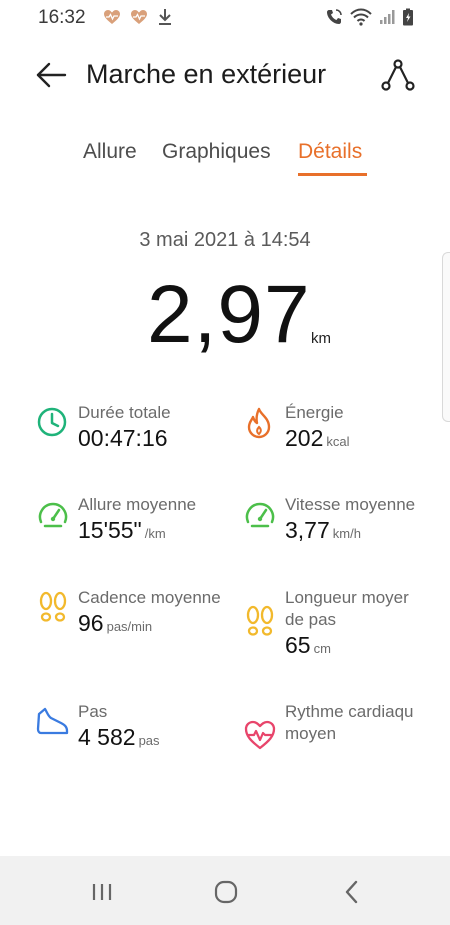 The height and width of the screenshot is (925, 450). I want to click on metric-number: 3,77, so click(307, 530).